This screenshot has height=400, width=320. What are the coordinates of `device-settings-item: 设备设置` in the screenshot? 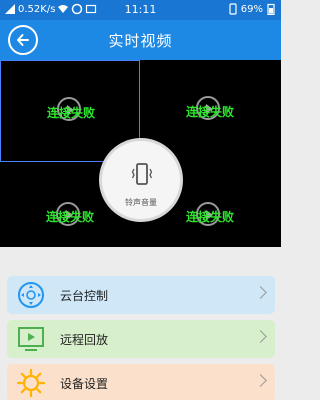 It's located at (141, 382).